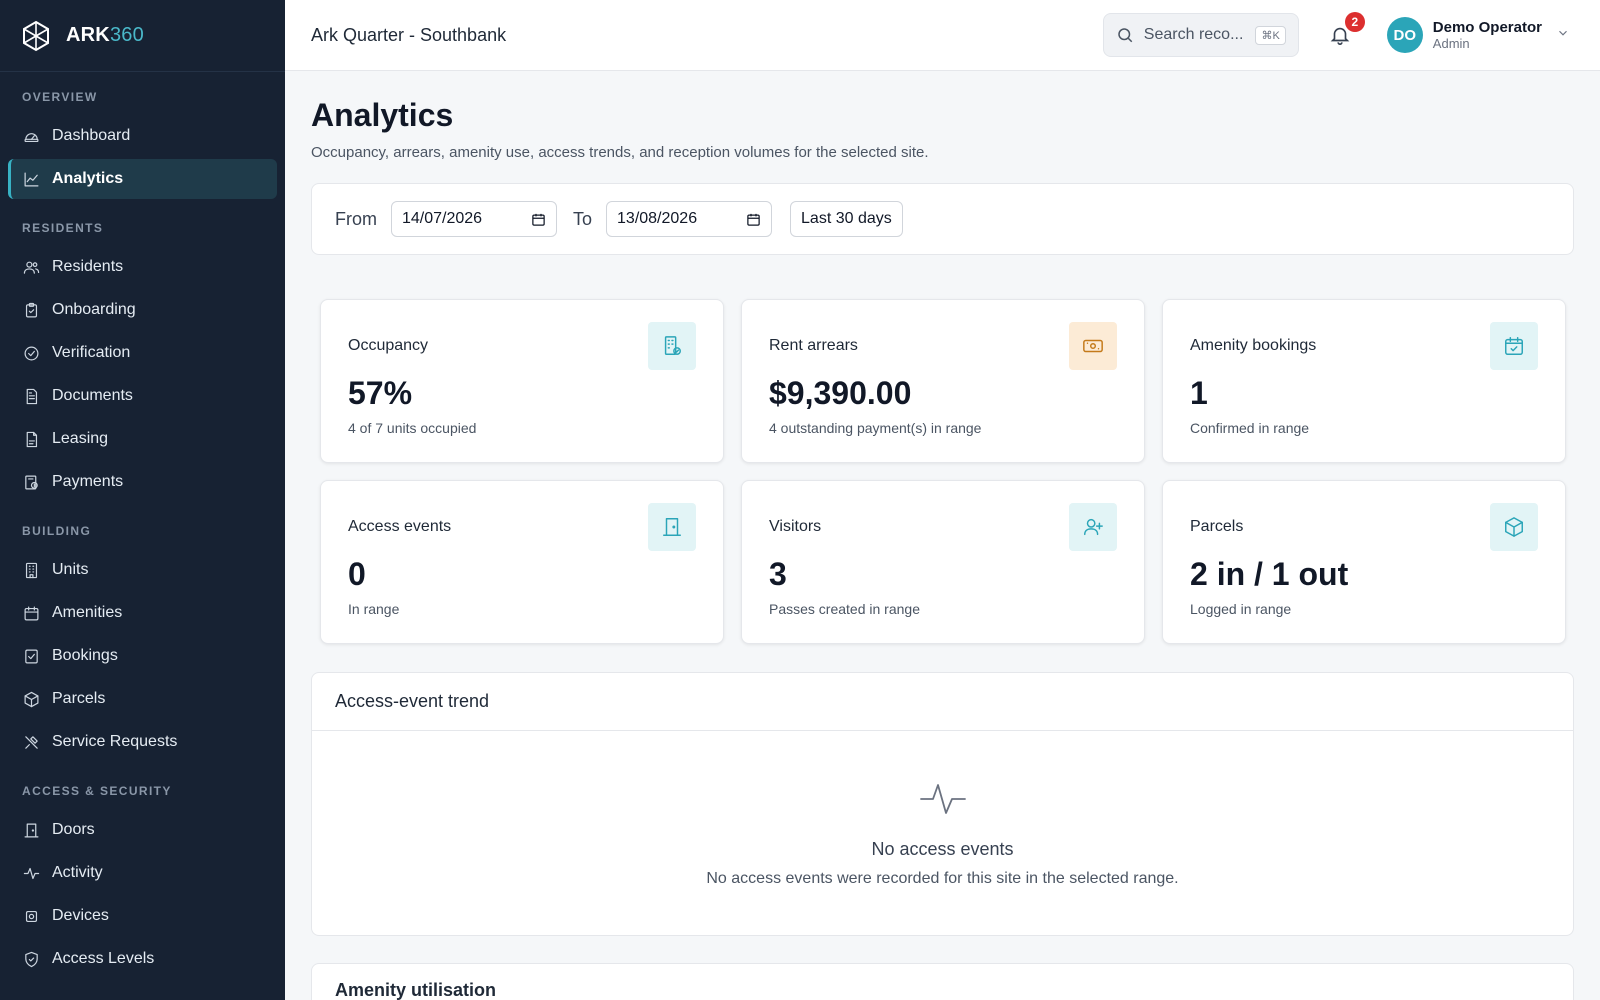 This screenshot has width=1600, height=1000. I want to click on sidebar-item-devices: Devices, so click(142, 916).